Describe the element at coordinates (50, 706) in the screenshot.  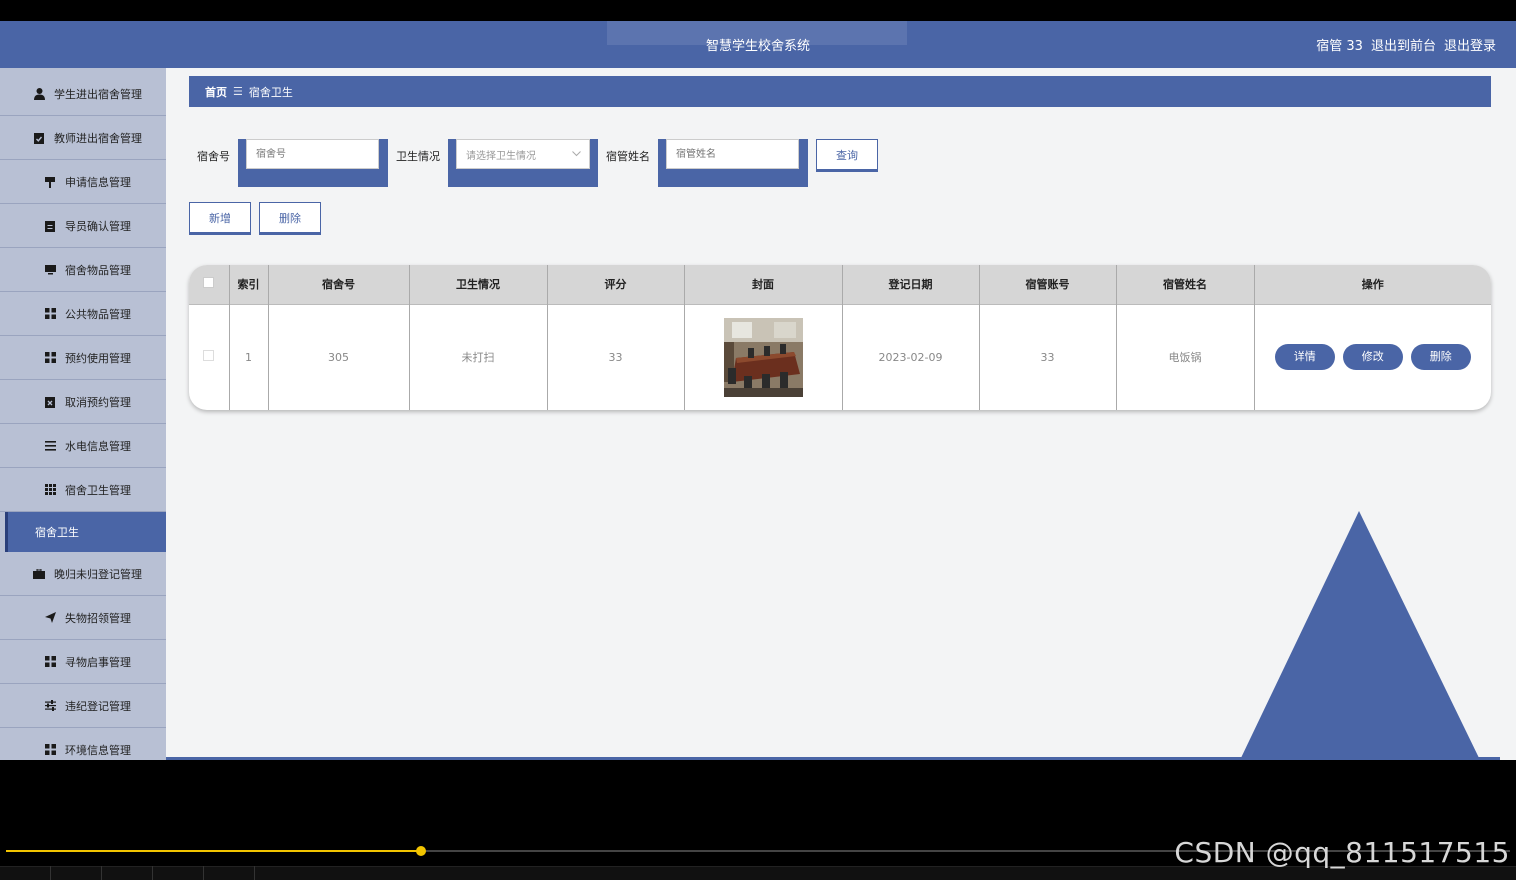
I see `sliders-icon` at that location.